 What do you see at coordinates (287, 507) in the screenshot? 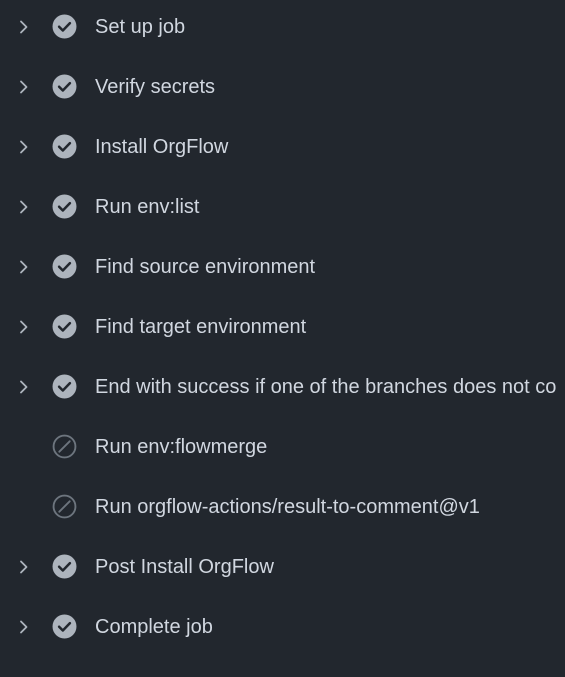
I see `step-label: Run orgflow-actions/result-to-comment@v1` at bounding box center [287, 507].